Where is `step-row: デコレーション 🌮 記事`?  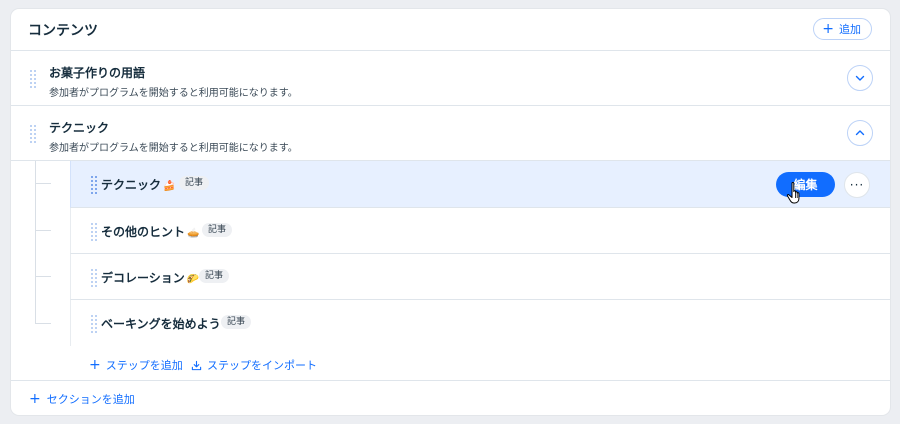 step-row: デコレーション 🌮 記事 is located at coordinates (480, 277).